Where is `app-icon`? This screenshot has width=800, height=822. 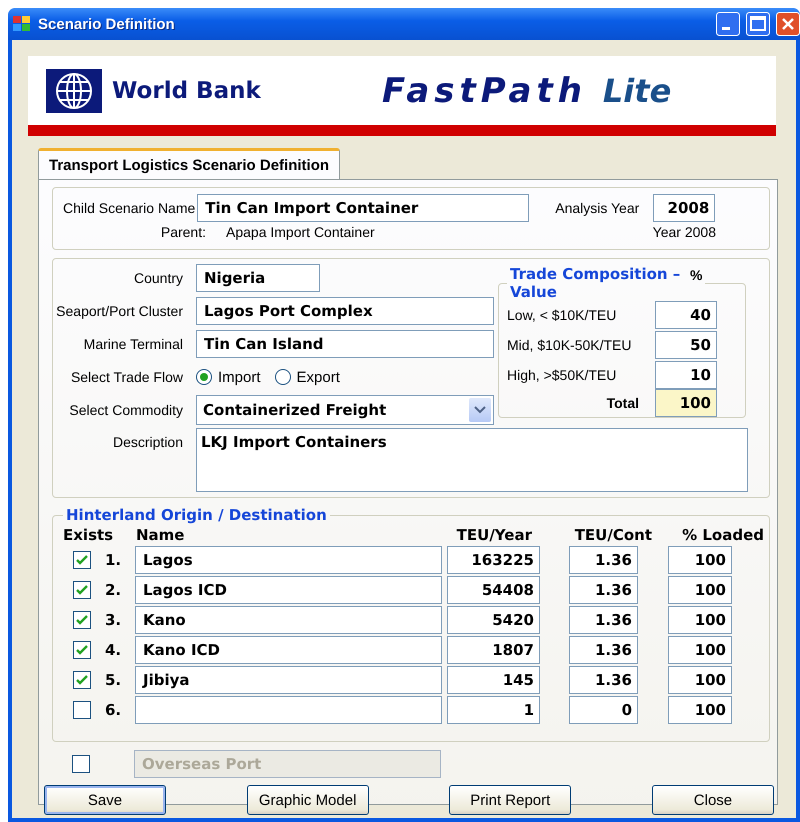
app-icon is located at coordinates (22, 24).